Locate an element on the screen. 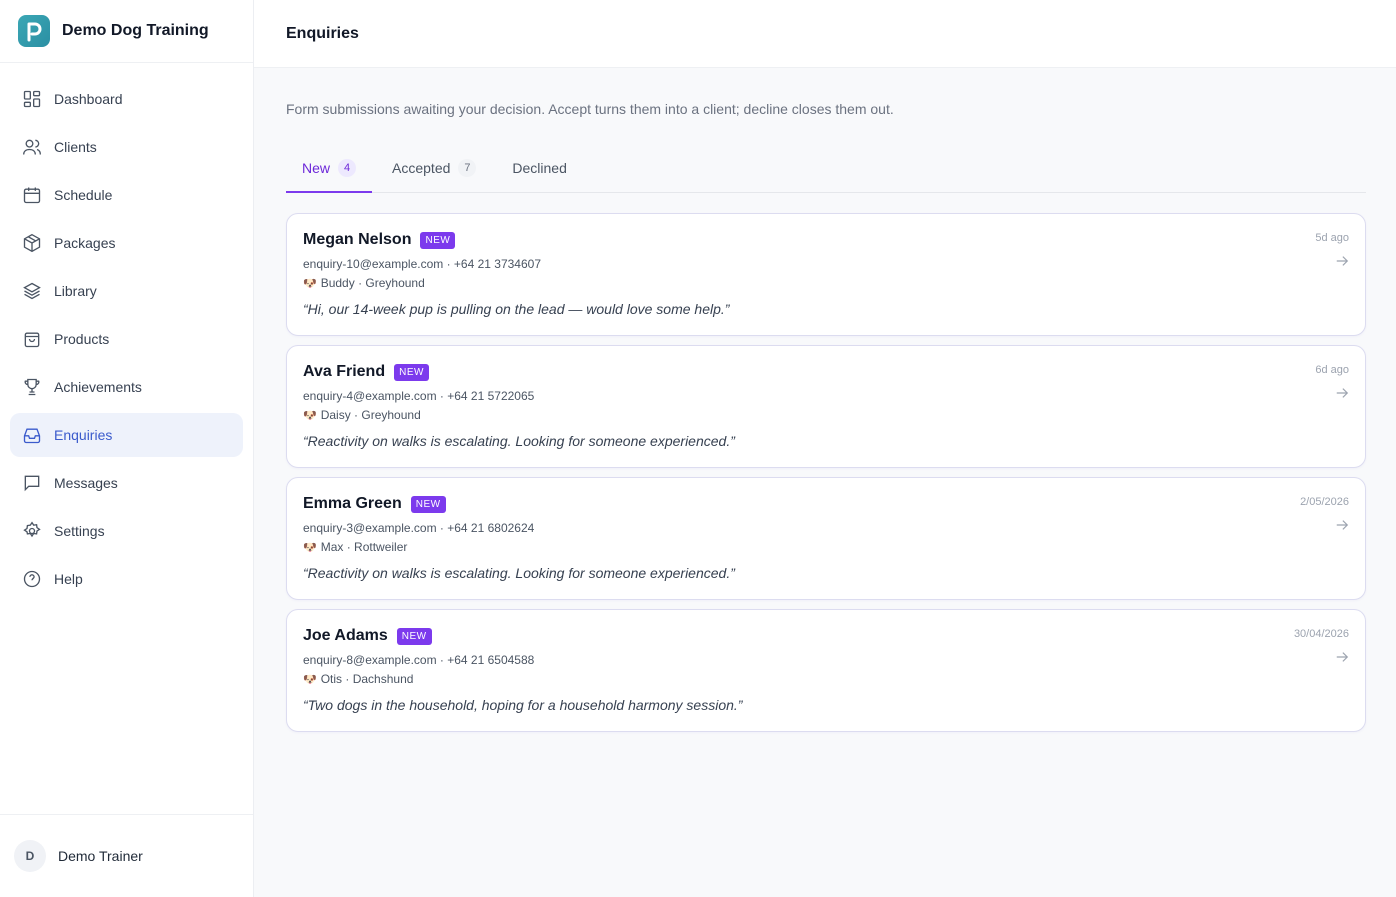  dog-info: Max · Rottweiler is located at coordinates (364, 547).